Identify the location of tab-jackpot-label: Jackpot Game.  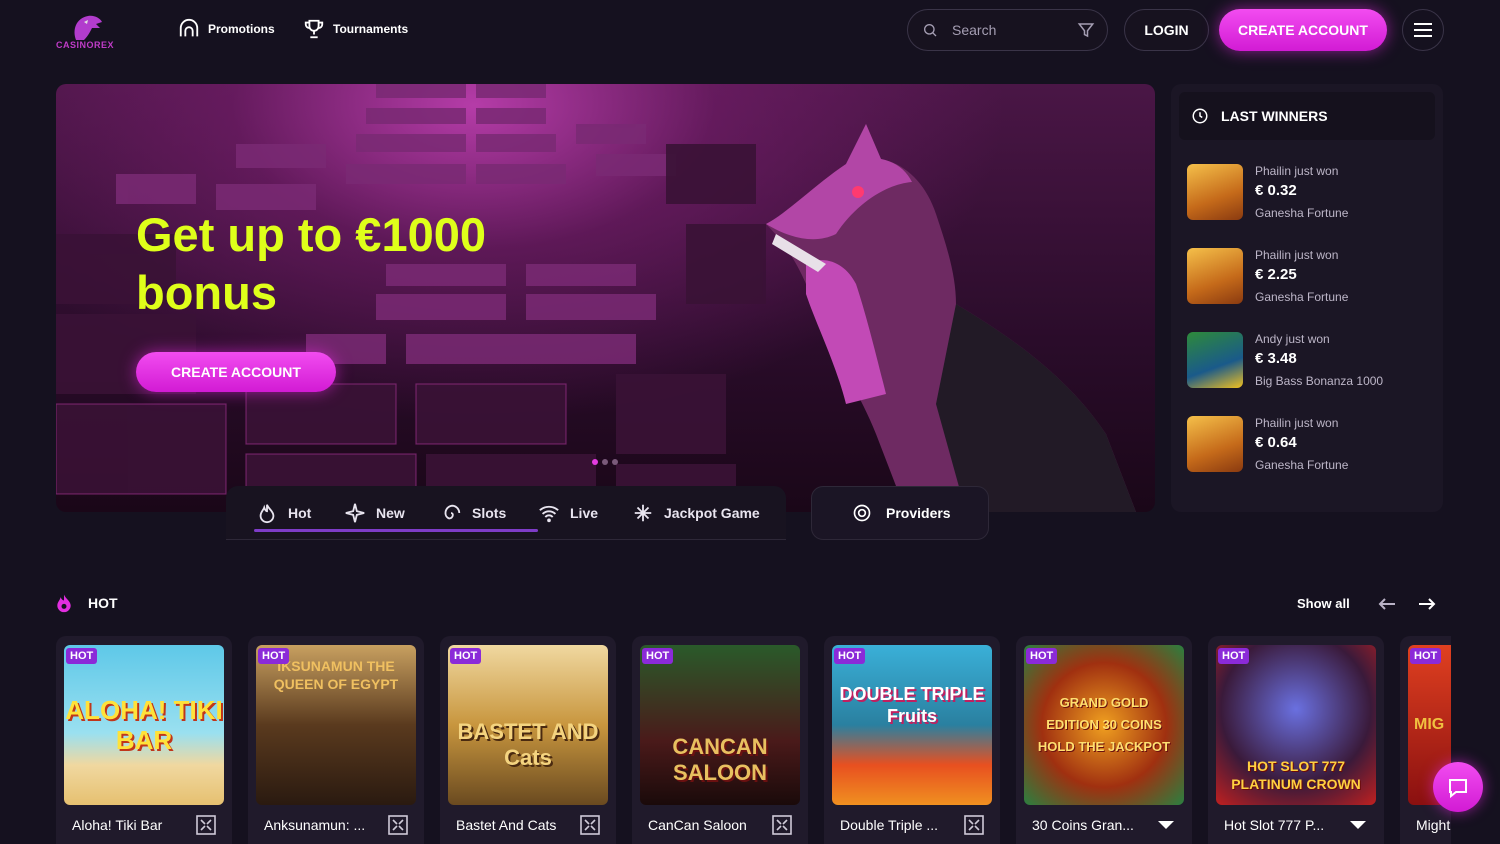
(712, 513).